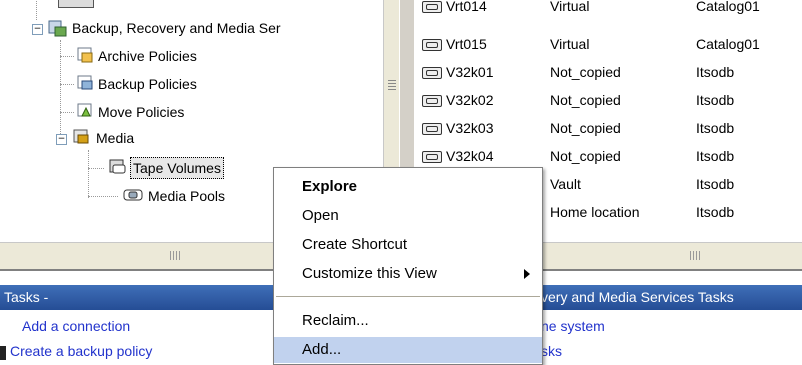  Describe the element at coordinates (527, 274) in the screenshot. I see `submenu-arrow-icon` at that location.